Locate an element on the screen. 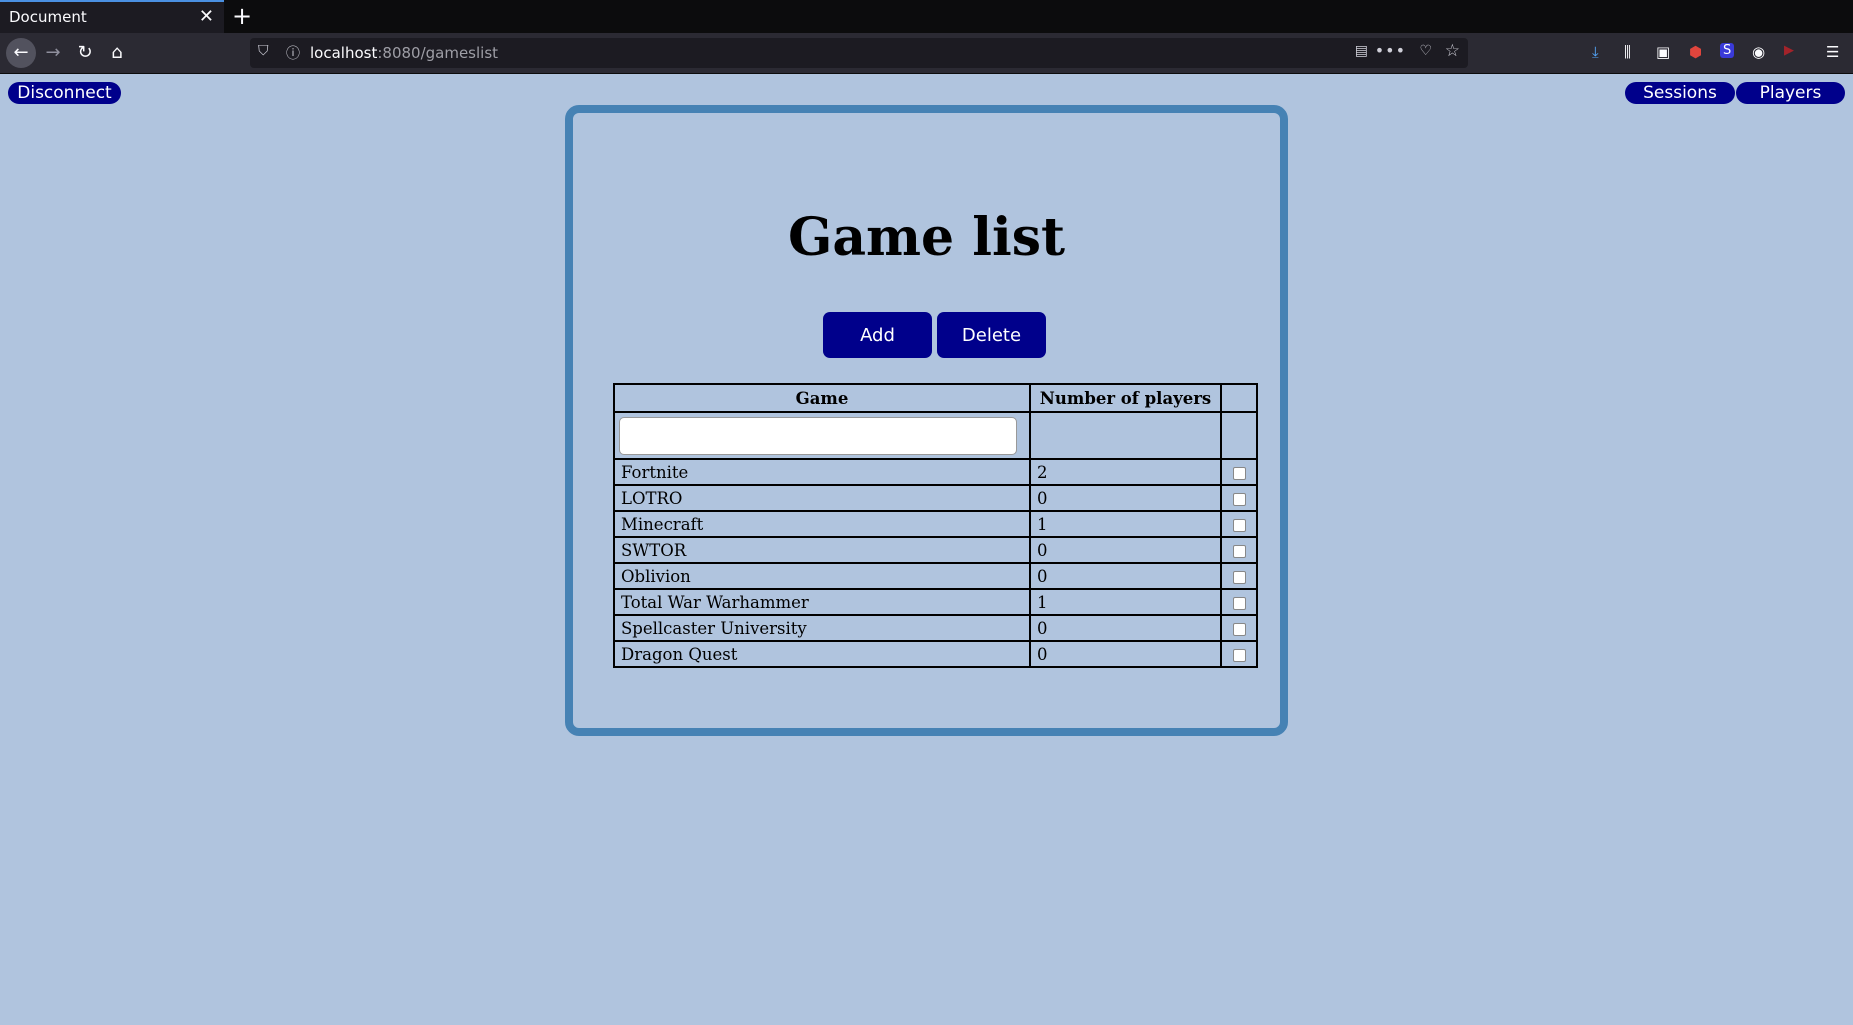 Image resolution: width=1853 pixels, height=1025 pixels. sidebar-icon: ▣ is located at coordinates (1663, 52).